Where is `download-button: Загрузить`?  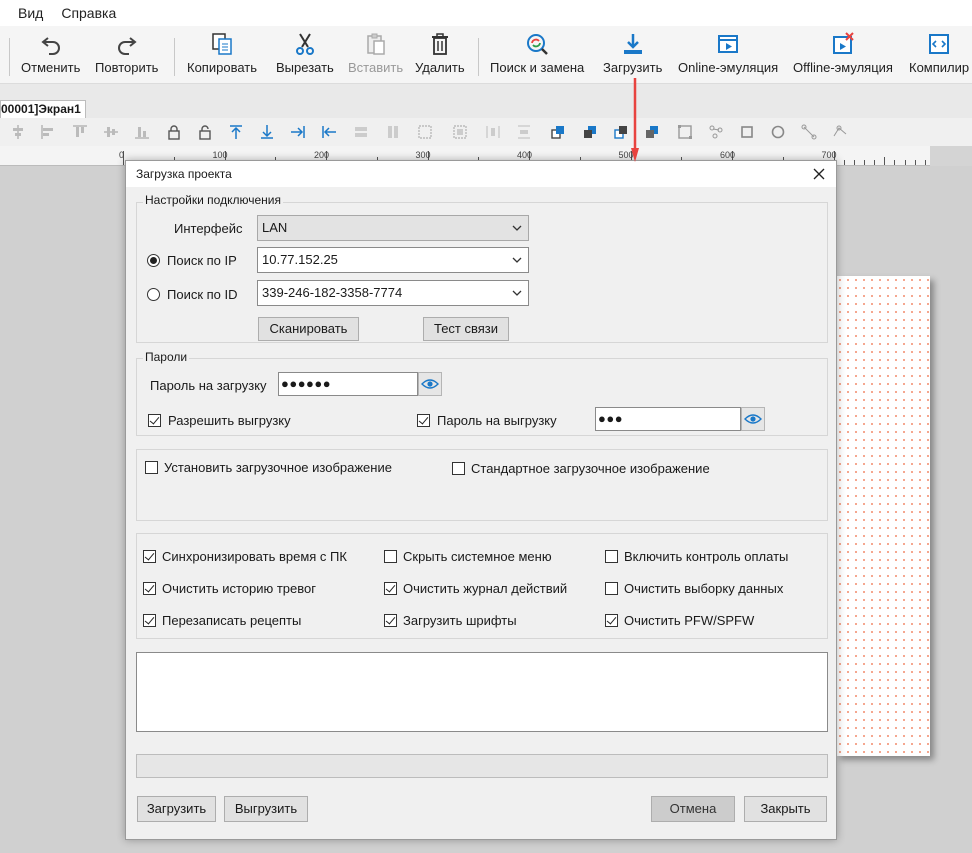
download-button: Загрузить is located at coordinates (176, 809).